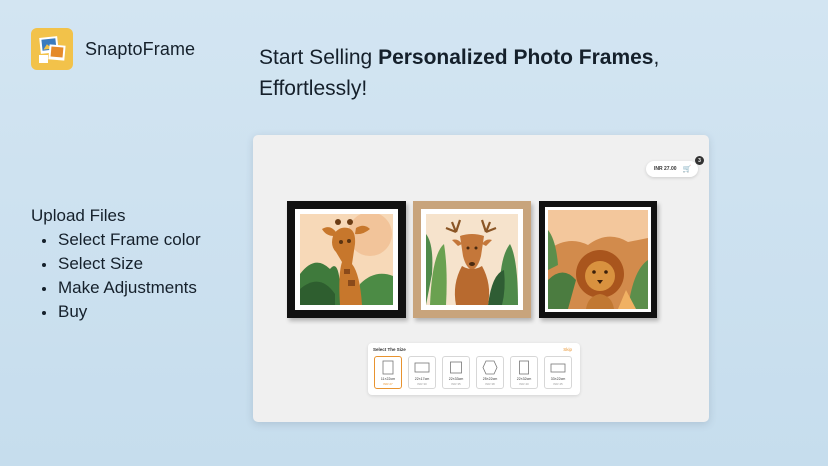  What do you see at coordinates (389, 349) in the screenshot?
I see `size-selector-title: Select The Size` at bounding box center [389, 349].